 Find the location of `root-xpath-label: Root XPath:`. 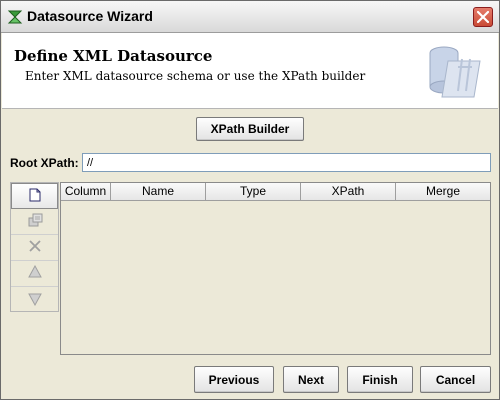

root-xpath-label: Root XPath: is located at coordinates (44, 163).